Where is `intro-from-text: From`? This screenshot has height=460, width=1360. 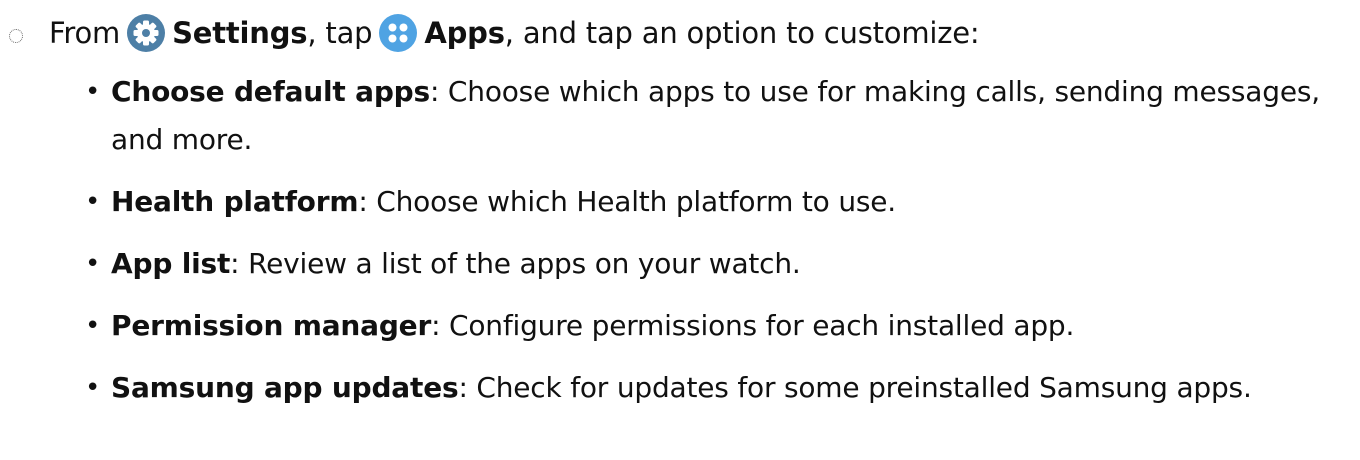
intro-from-text: From is located at coordinates (85, 33).